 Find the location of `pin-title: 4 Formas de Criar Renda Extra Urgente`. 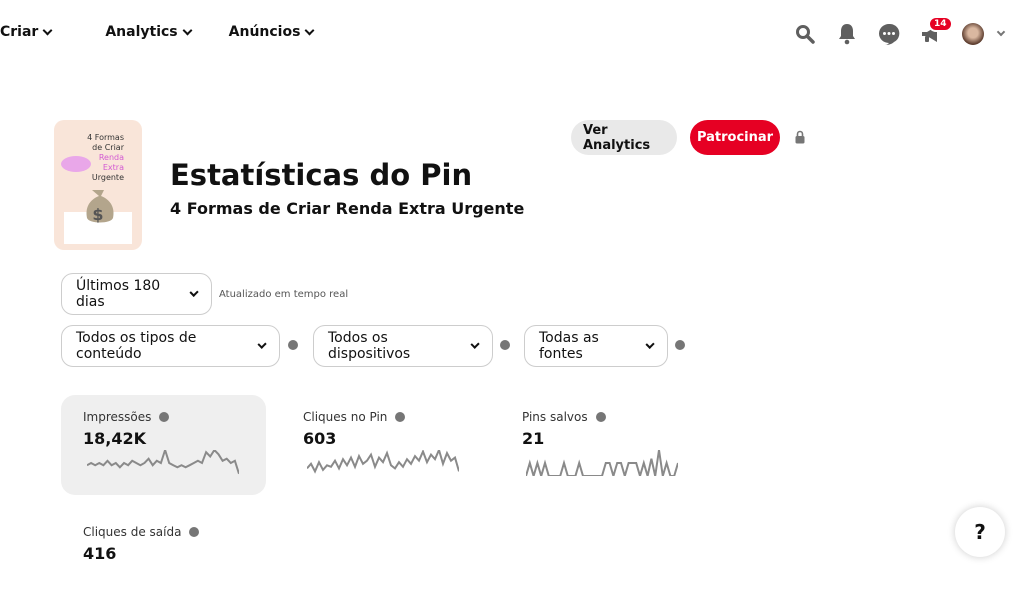

pin-title: 4 Formas de Criar Renda Extra Urgente is located at coordinates (347, 208).